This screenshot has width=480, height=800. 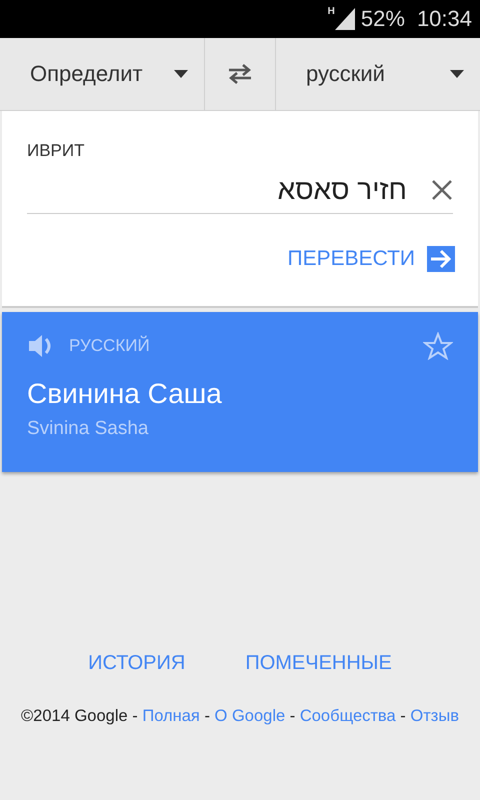 What do you see at coordinates (137, 663) in the screenshot?
I see `bottom-link: ИСТОРИЯ` at bounding box center [137, 663].